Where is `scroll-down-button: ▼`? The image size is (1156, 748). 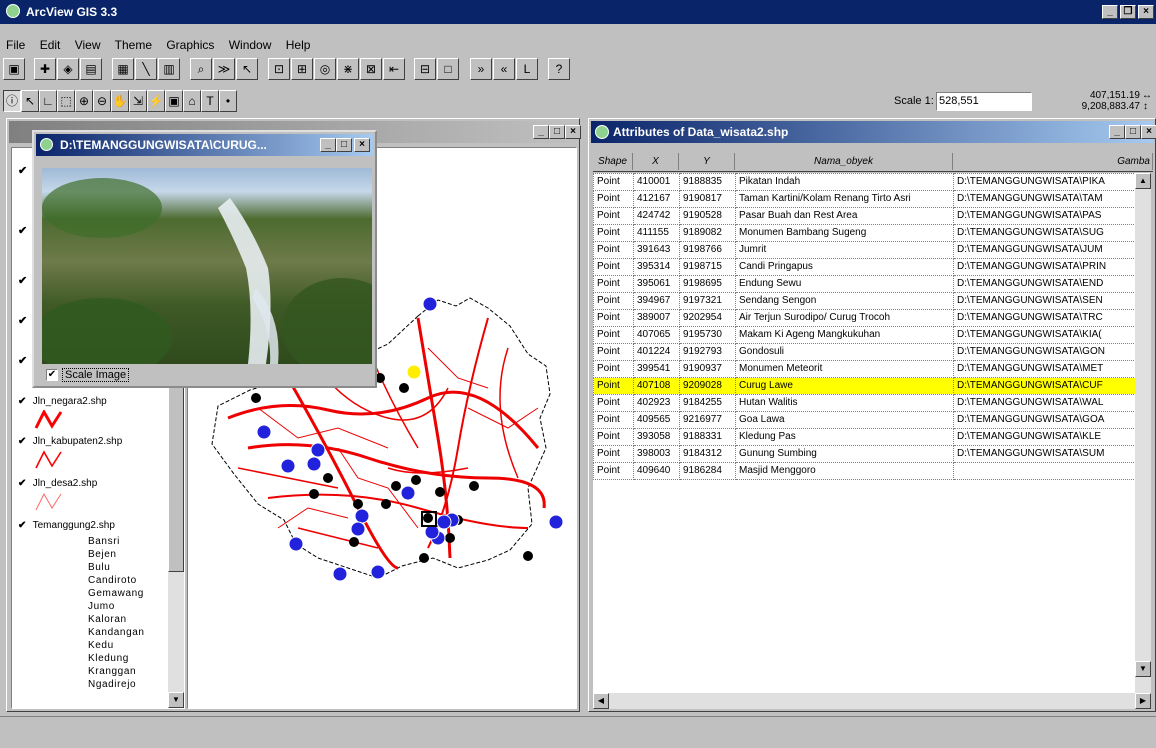 scroll-down-button: ▼ is located at coordinates (1143, 669).